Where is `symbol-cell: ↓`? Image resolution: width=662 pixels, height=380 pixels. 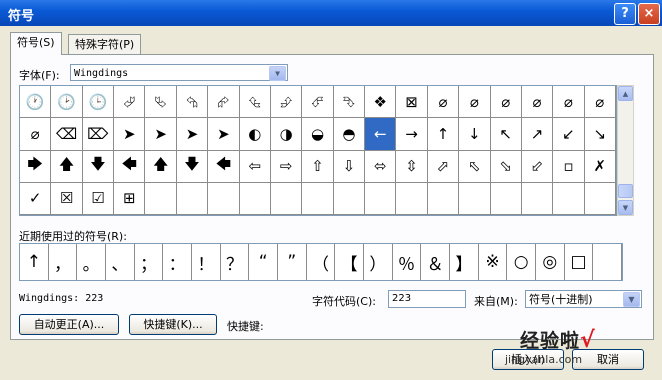
symbol-cell: ↓ is located at coordinates (475, 134).